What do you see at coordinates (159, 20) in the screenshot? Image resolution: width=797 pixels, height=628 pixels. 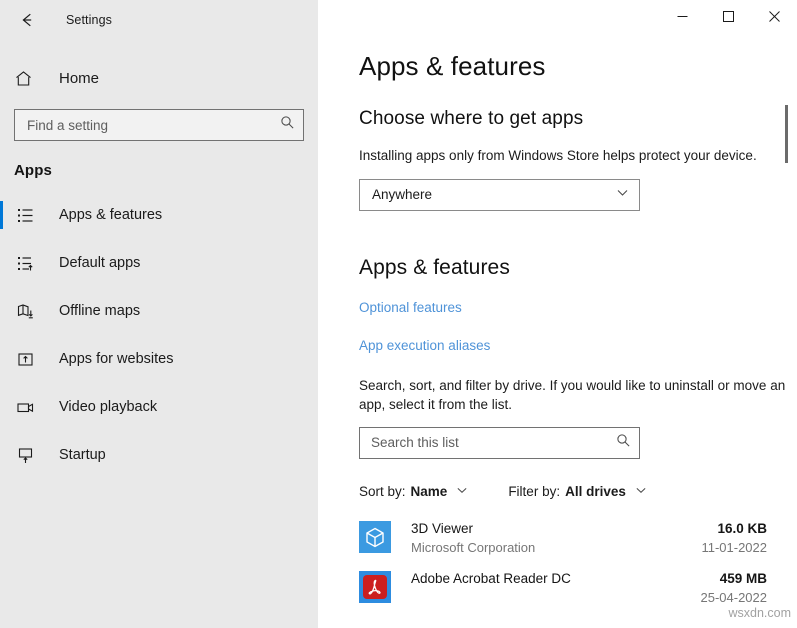 I see `title-bar: Settings` at bounding box center [159, 20].